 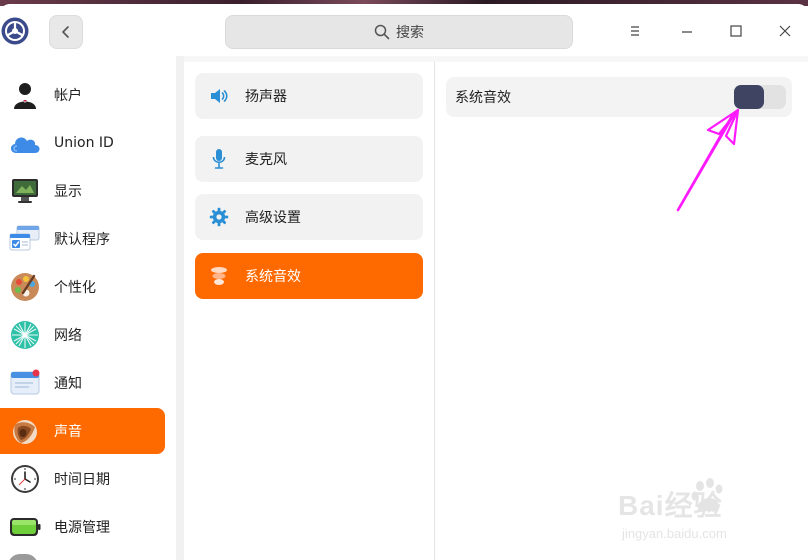 I want to click on maximize-icon, so click(x=736, y=31).